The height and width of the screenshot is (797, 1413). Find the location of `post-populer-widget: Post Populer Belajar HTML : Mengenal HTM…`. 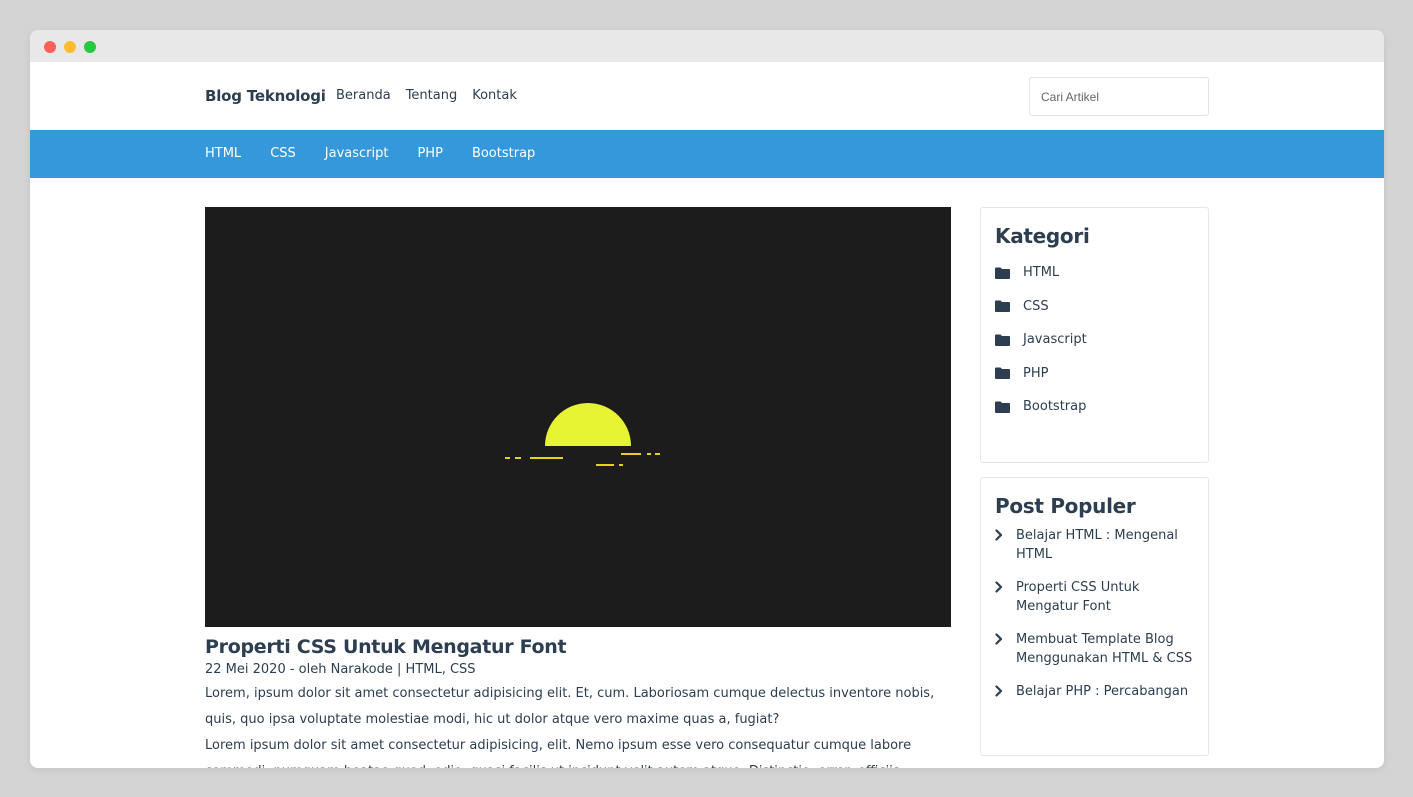

post-populer-widget: Post Populer Belajar HTML : Mengenal HTM… is located at coordinates (1094, 616).